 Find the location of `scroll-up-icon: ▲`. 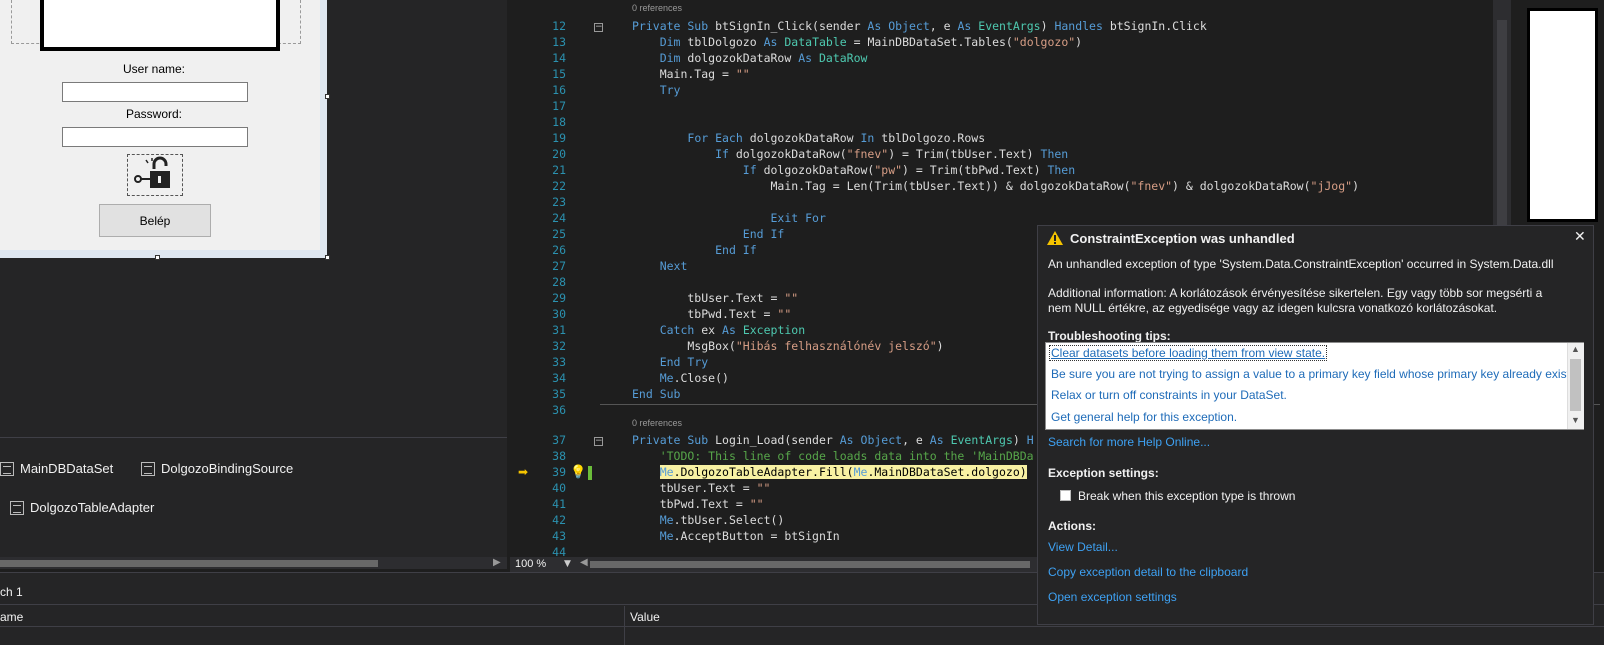

scroll-up-icon: ▲ is located at coordinates (1575, 349).